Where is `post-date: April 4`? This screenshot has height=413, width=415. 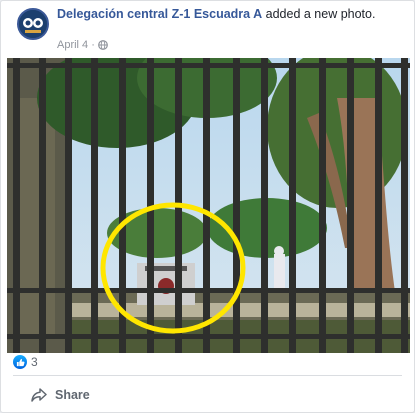
post-date: April 4 is located at coordinates (72, 45).